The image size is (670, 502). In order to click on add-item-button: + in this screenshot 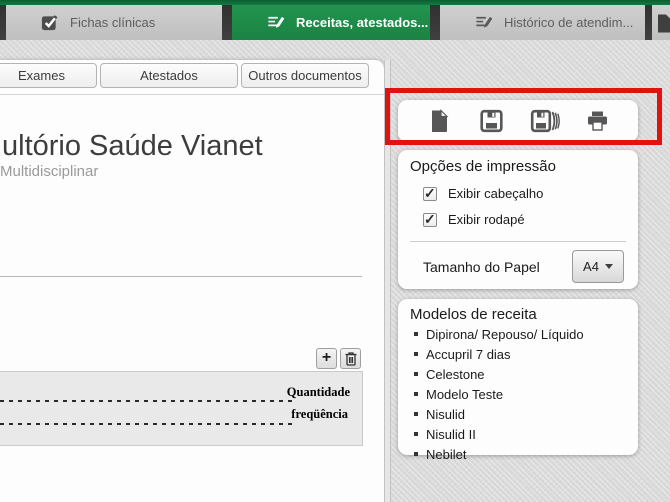, I will do `click(326, 358)`.